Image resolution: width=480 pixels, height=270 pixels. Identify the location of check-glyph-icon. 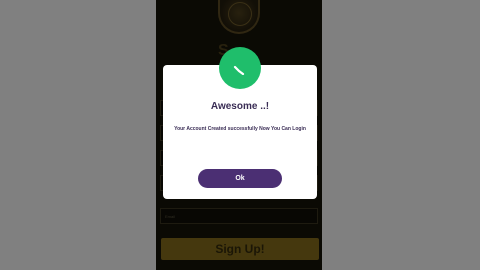
(239, 70).